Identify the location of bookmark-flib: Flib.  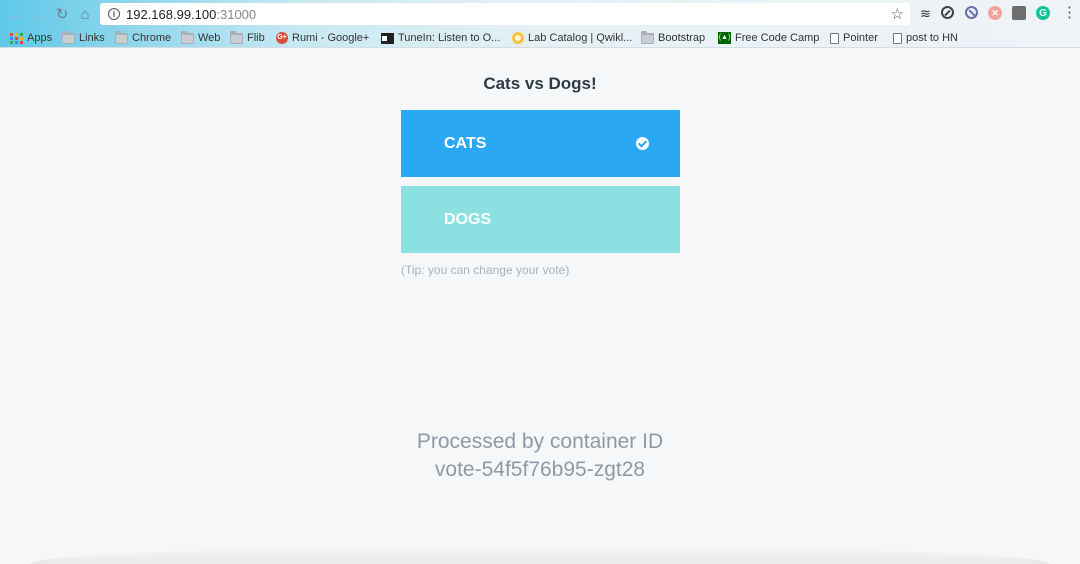
(247, 38).